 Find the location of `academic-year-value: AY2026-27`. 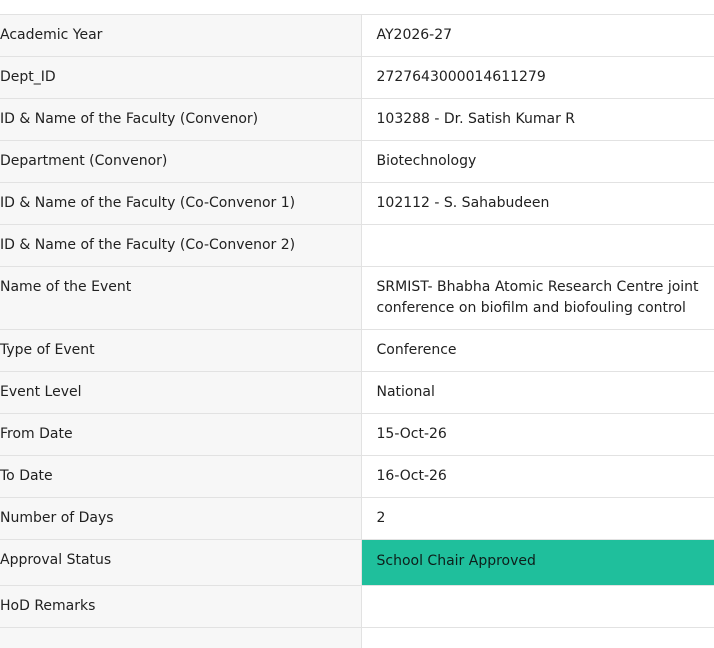

academic-year-value: AY2026-27 is located at coordinates (537, 36).